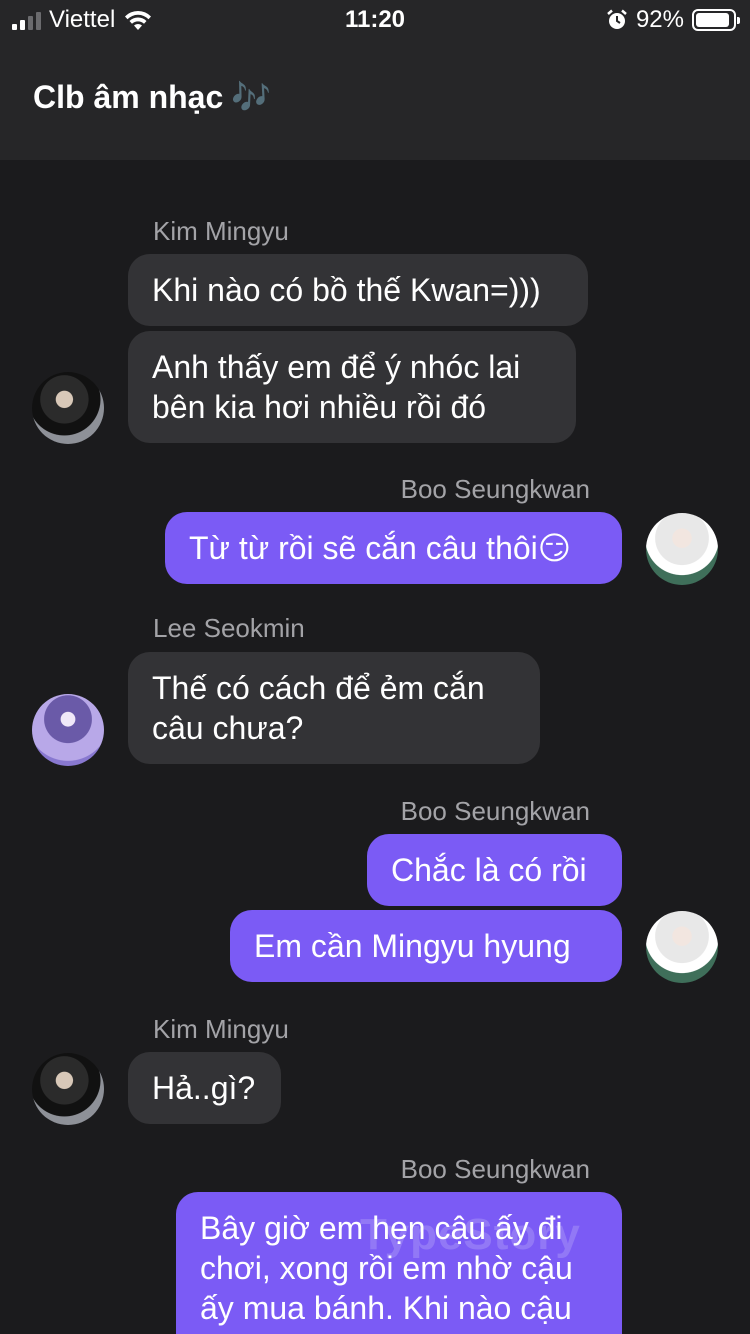 Image resolution: width=750 pixels, height=1334 pixels. Describe the element at coordinates (128, 96) in the screenshot. I see `chat-title-text: Clb âm nhạc` at that location.